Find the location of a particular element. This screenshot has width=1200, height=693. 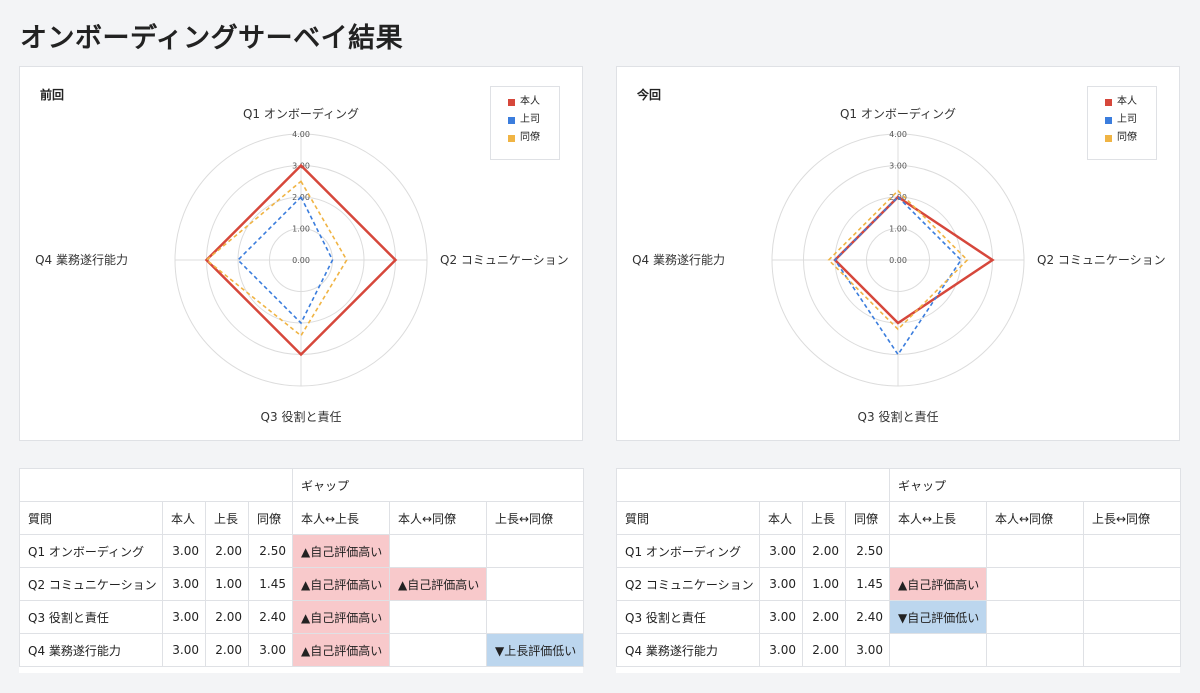

gap-self-peer: ▲自己評価高い is located at coordinates (438, 584).